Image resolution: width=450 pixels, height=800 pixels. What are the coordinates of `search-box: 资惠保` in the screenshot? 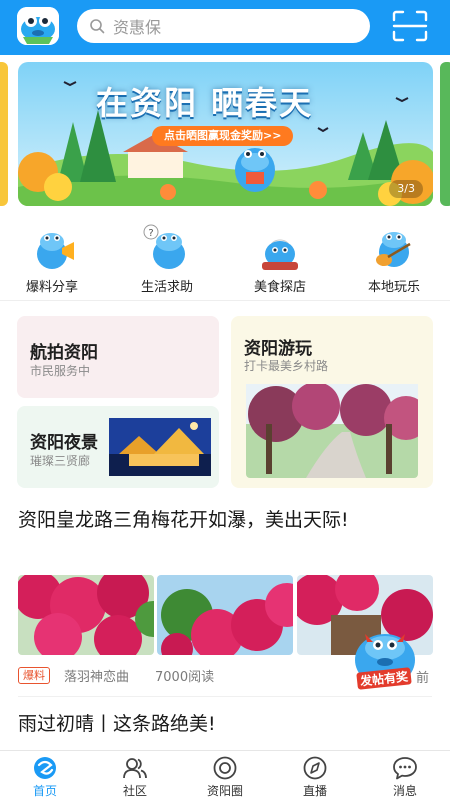 It's located at (223, 26).